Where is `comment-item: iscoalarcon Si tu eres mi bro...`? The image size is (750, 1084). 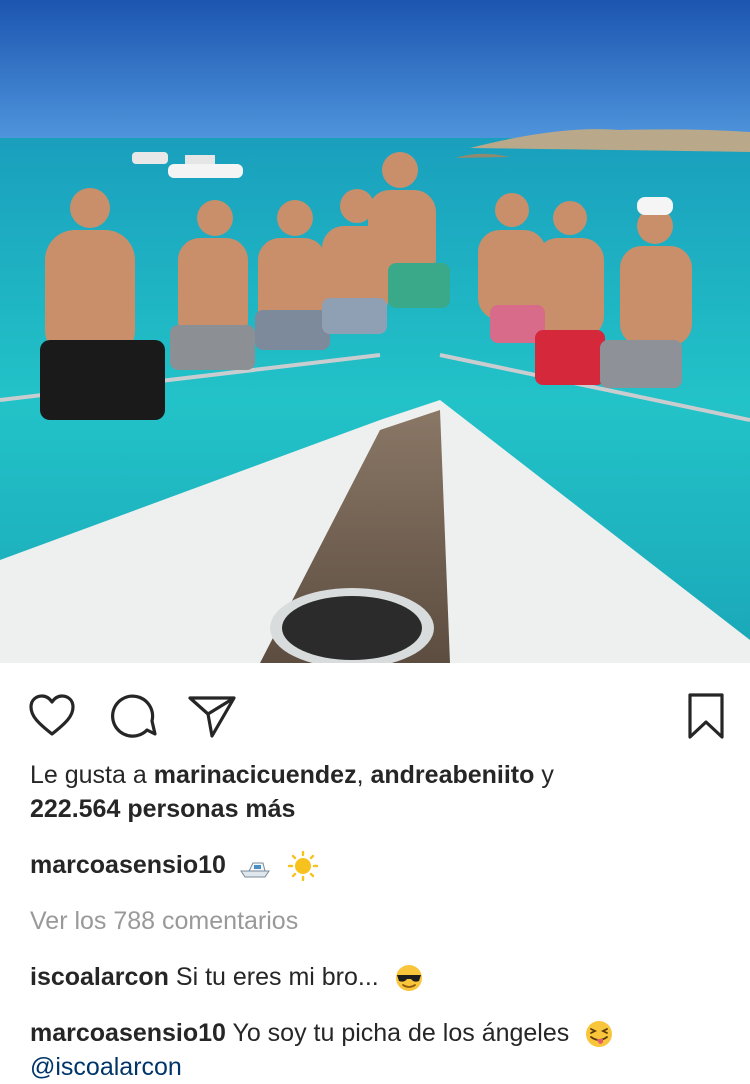
comment-item: iscoalarcon Si tu eres mi bro... is located at coordinates (380, 977).